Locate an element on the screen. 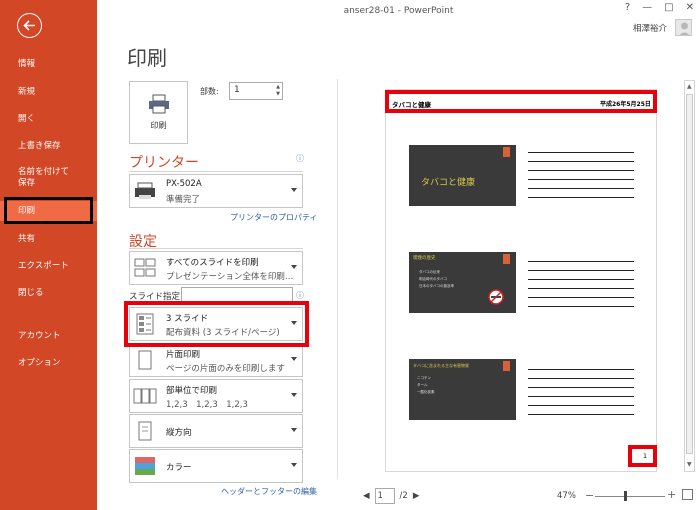 The image size is (700, 510). slides-label: スライド指定: is located at coordinates (156, 297).